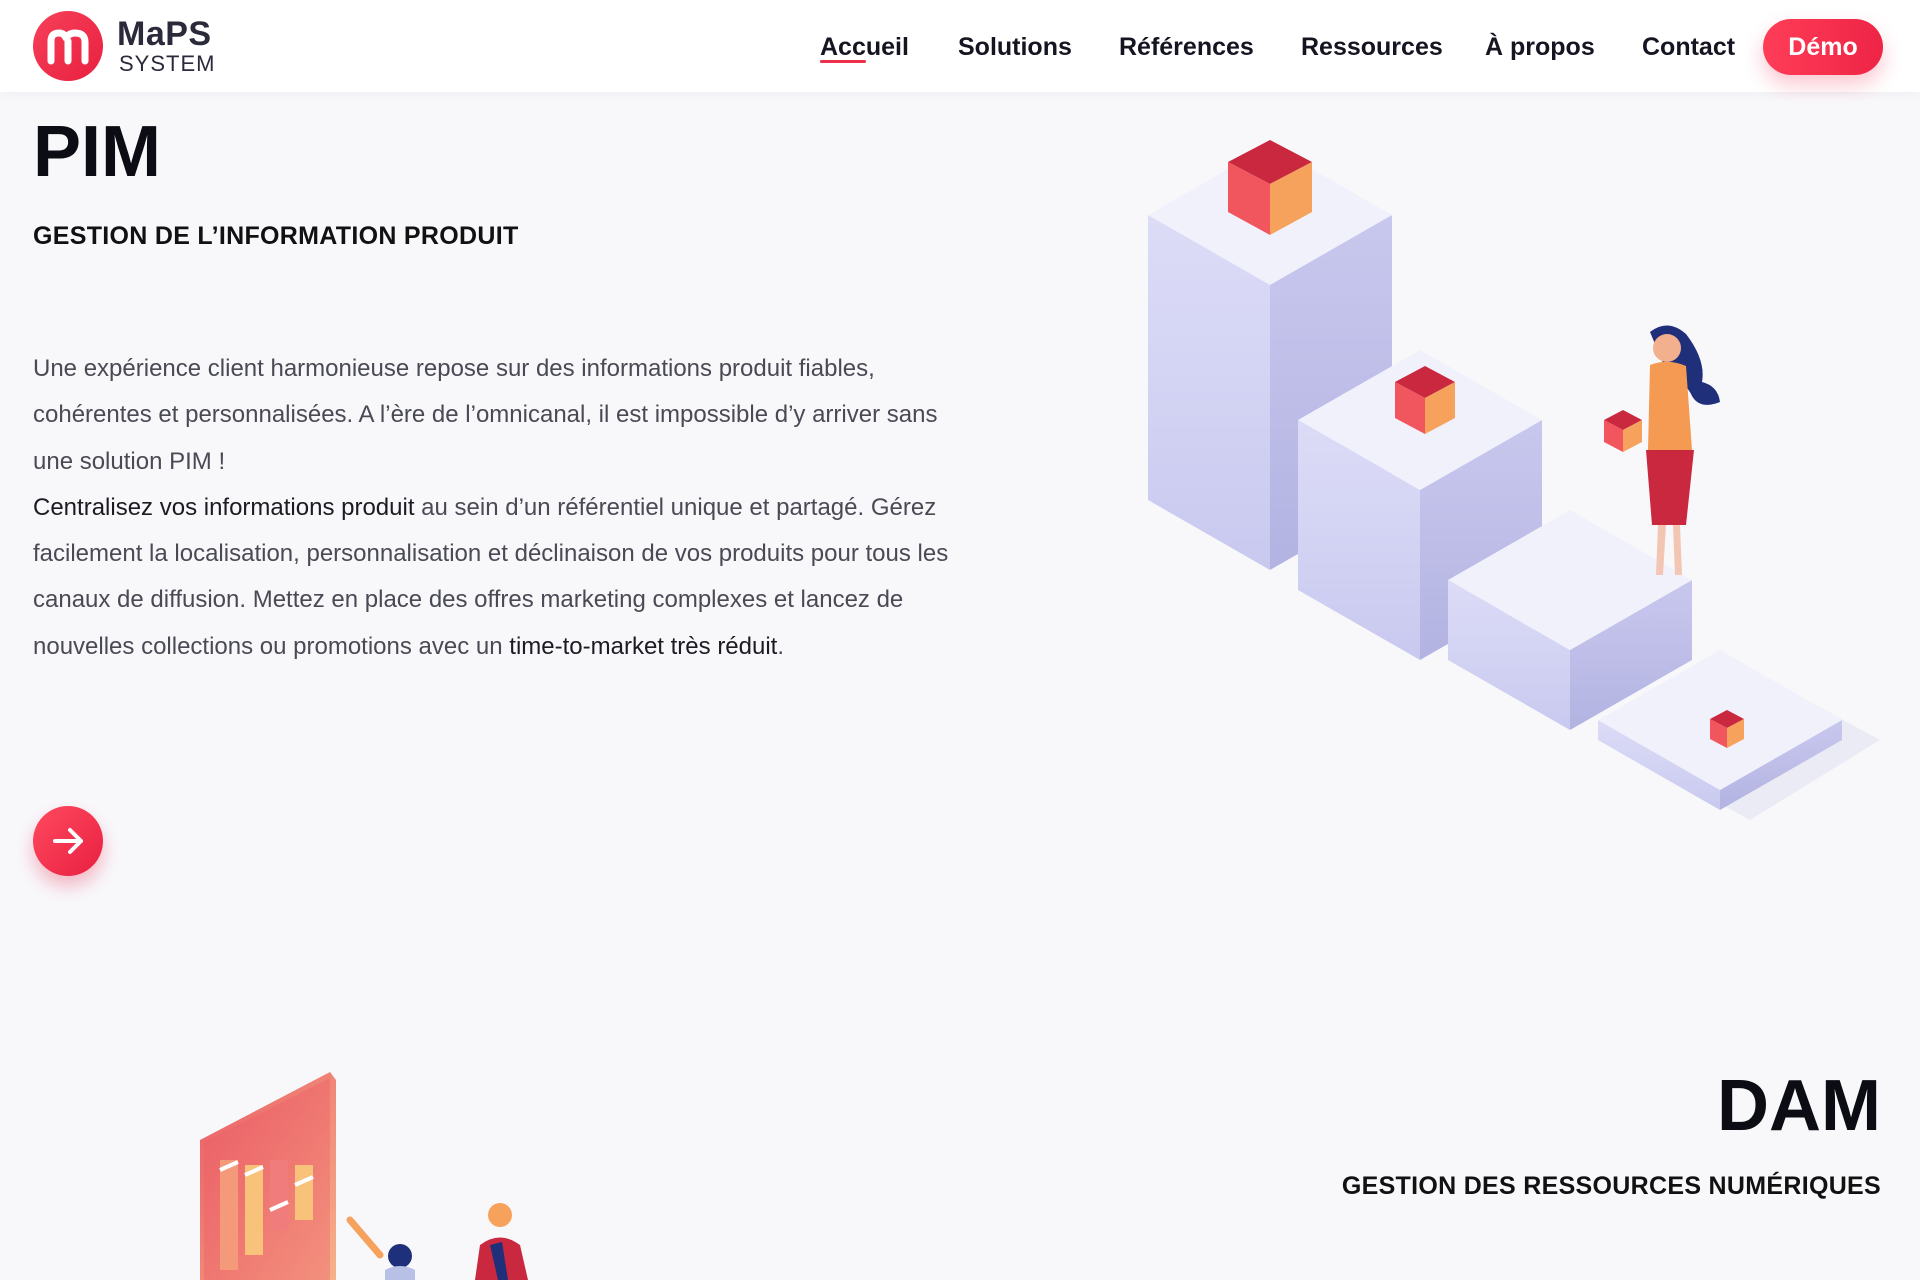  What do you see at coordinates (864, 47) in the screenshot?
I see `nav-item-accueil: Accueil` at bounding box center [864, 47].